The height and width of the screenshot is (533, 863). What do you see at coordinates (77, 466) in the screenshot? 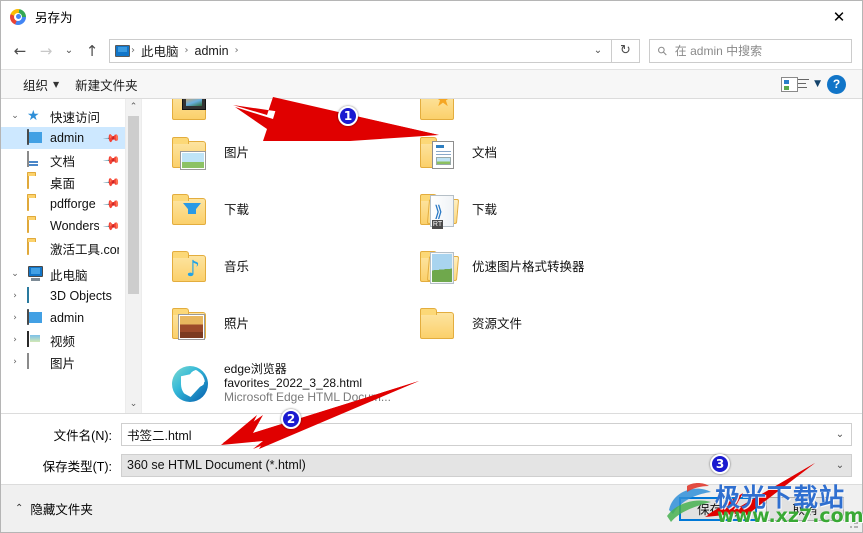
I see `filetype-label: 保存类型(T):` at bounding box center [77, 466].